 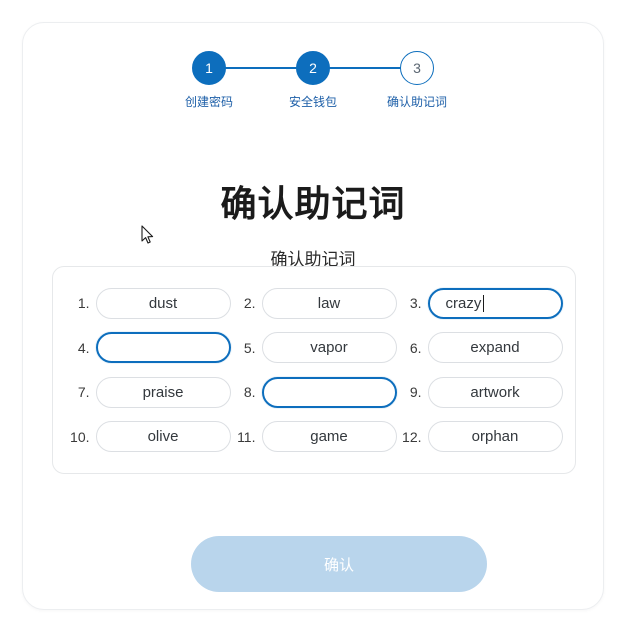 I want to click on mnemonic-input-11: game, so click(x=329, y=437).